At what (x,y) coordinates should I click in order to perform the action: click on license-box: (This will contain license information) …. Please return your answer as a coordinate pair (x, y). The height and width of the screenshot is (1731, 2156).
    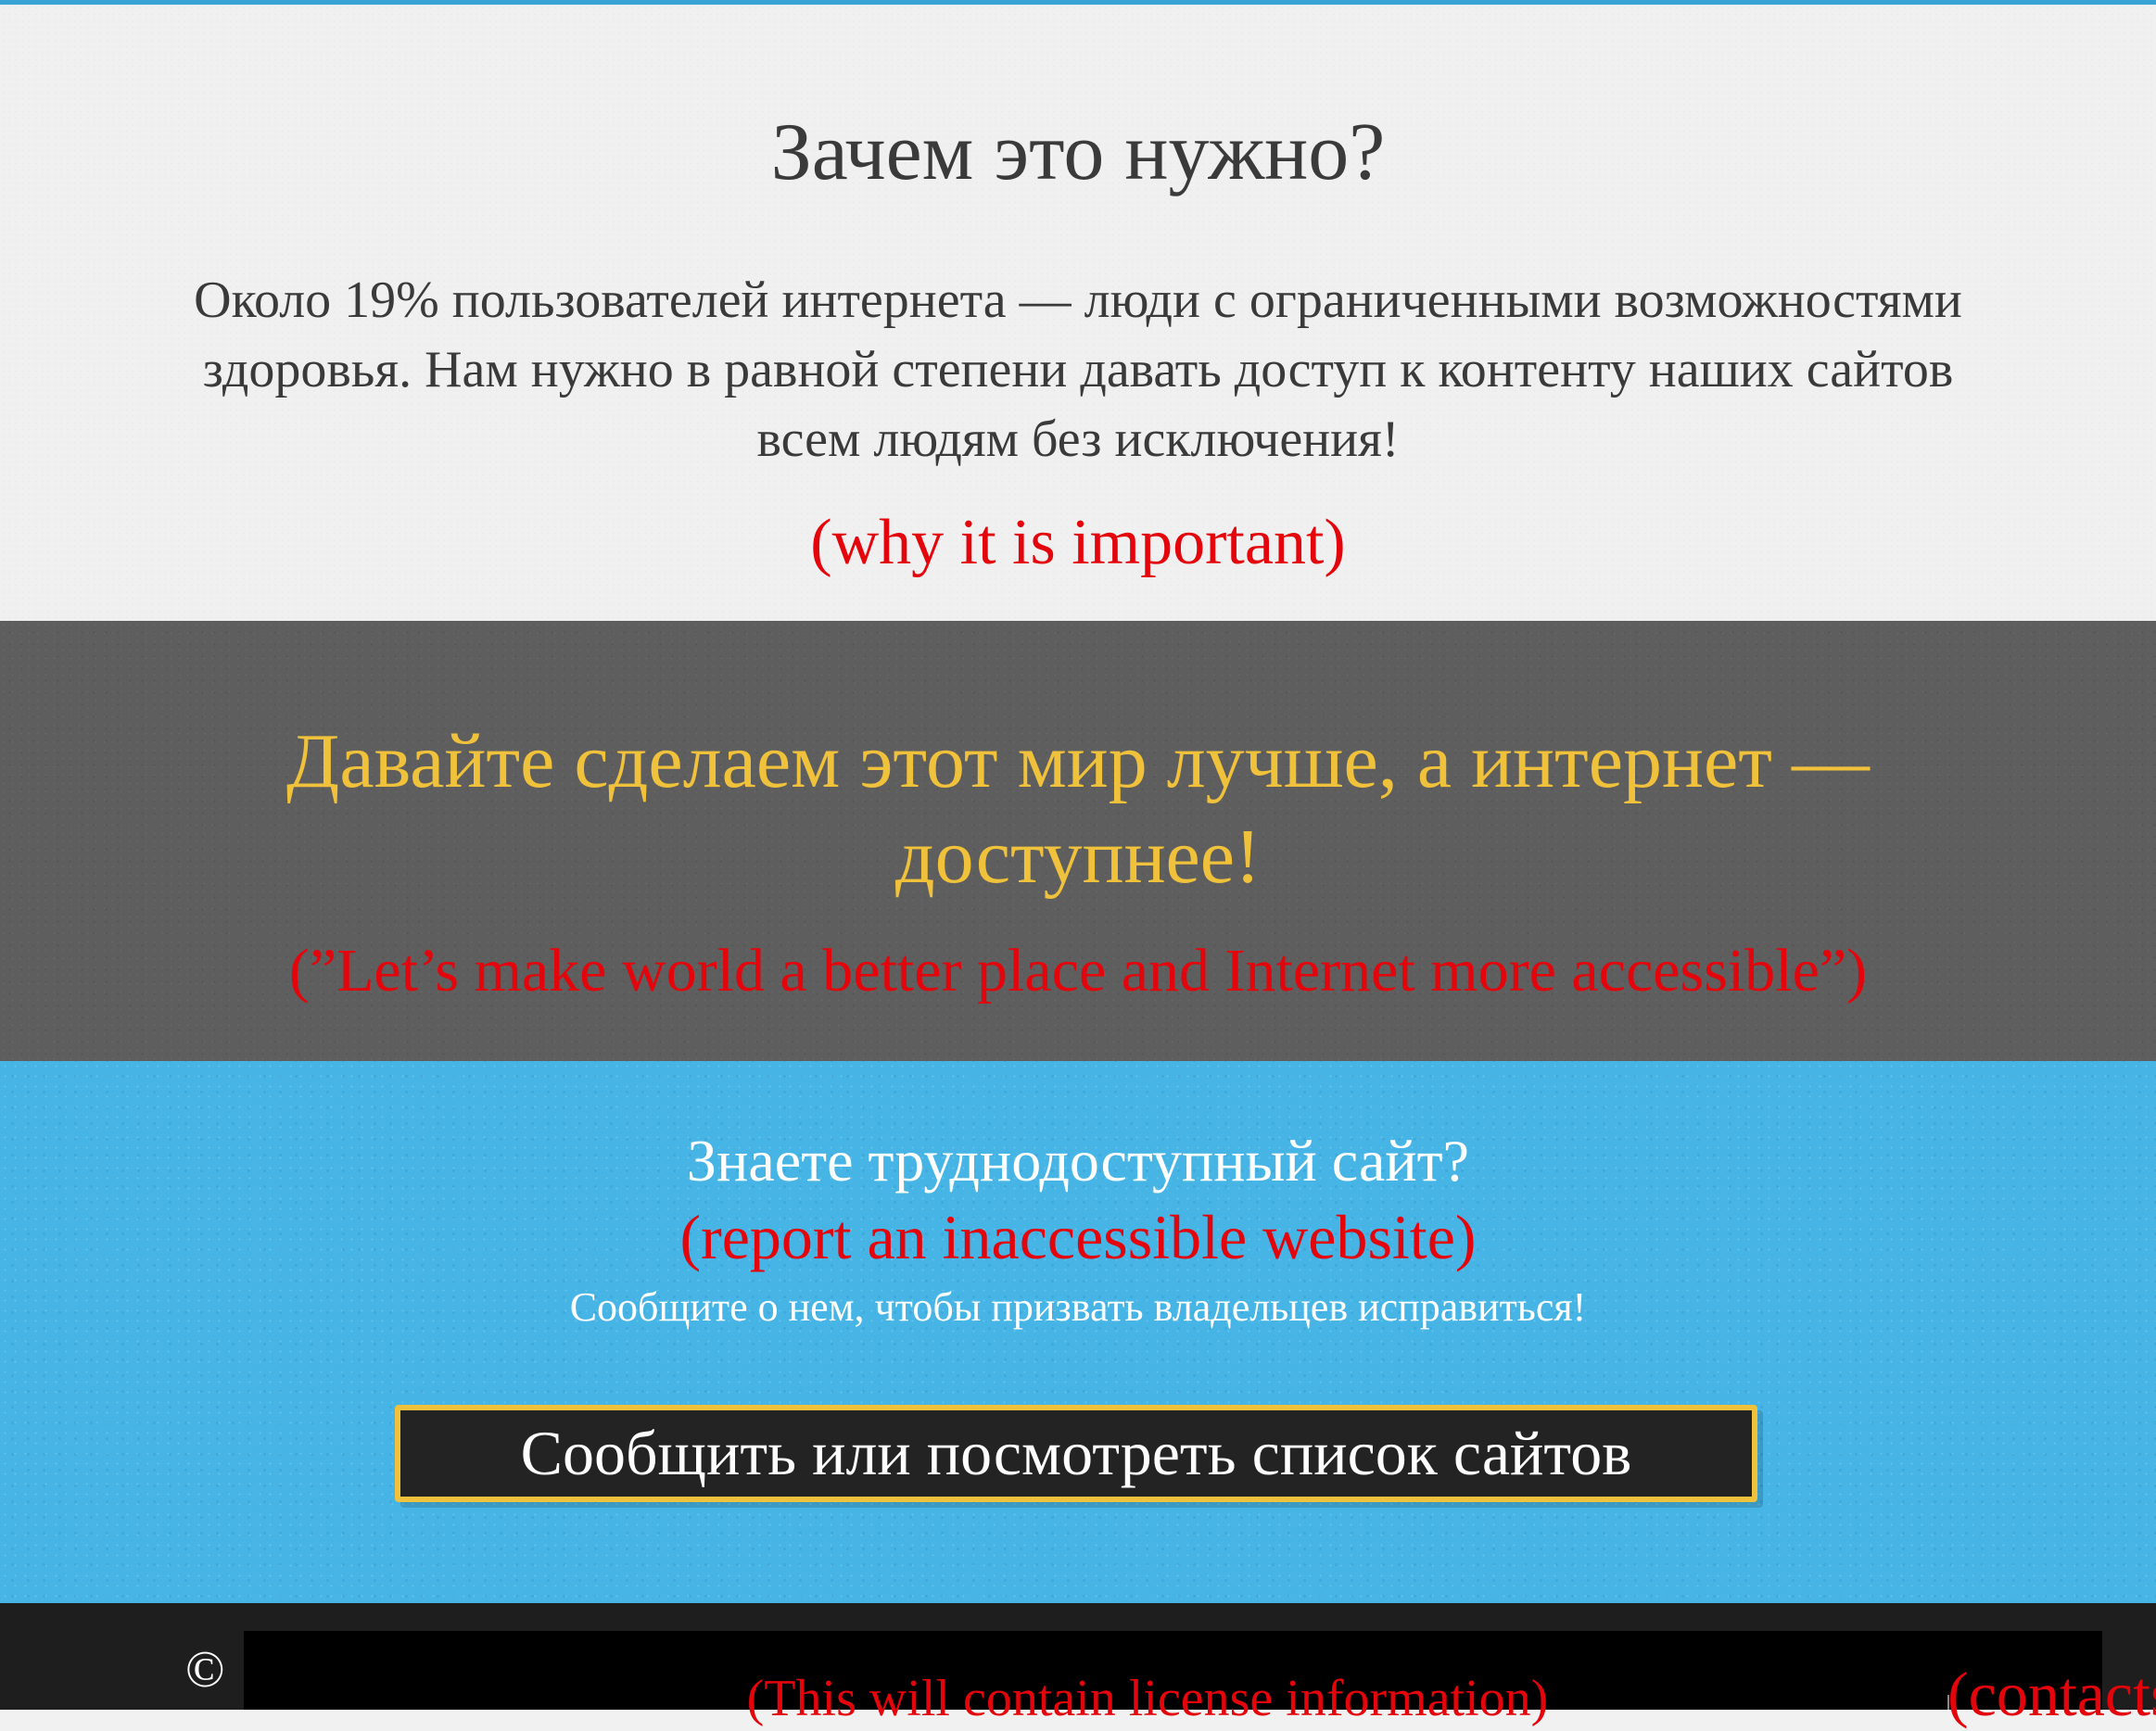
    Looking at the image, I should click on (1200, 1680).